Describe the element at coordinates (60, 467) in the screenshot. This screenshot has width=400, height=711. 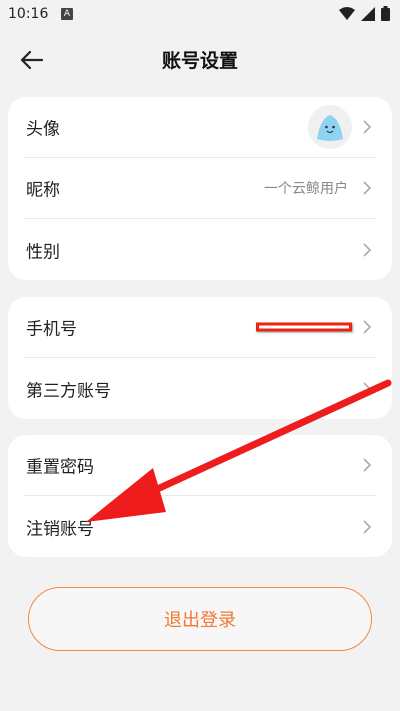
I see `reset-password-label: 重置密码` at that location.